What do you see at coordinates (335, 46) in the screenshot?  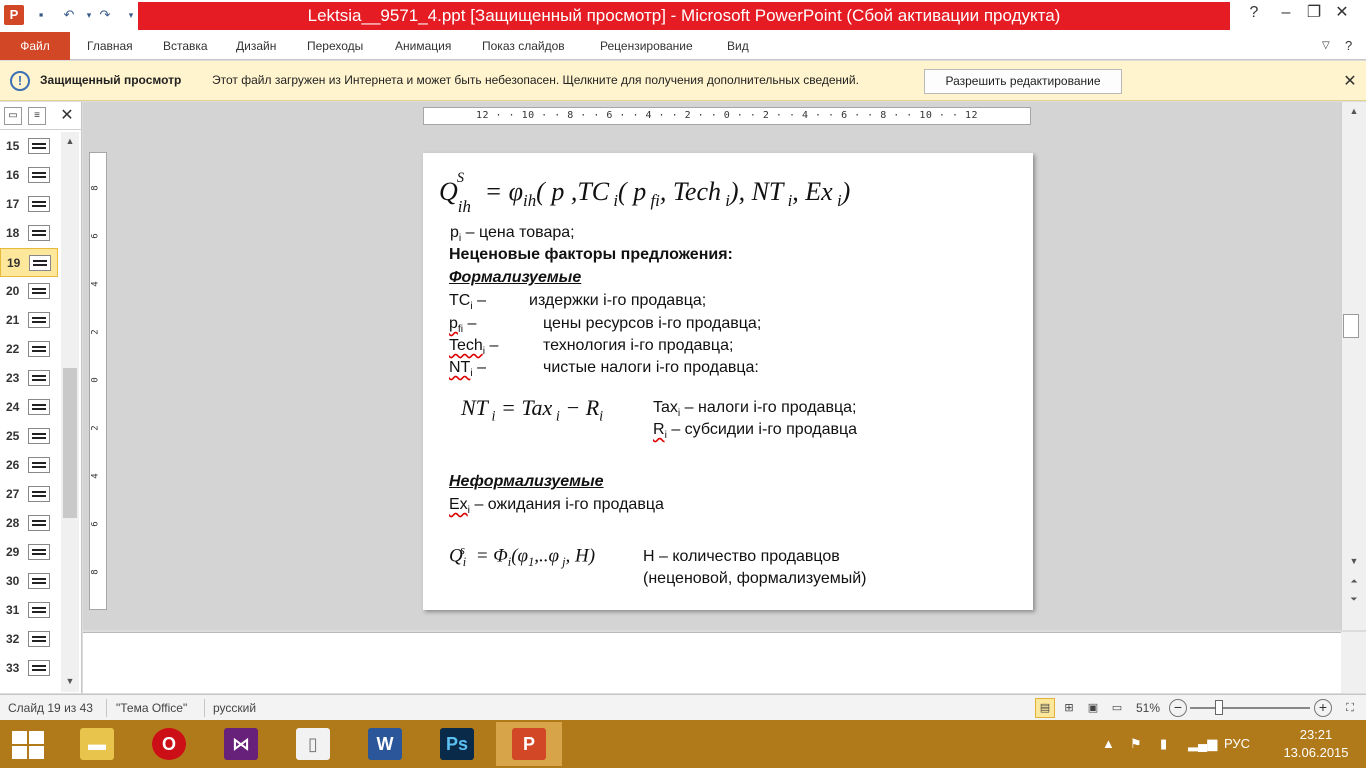 I see `tab-transitions: Переходы` at bounding box center [335, 46].